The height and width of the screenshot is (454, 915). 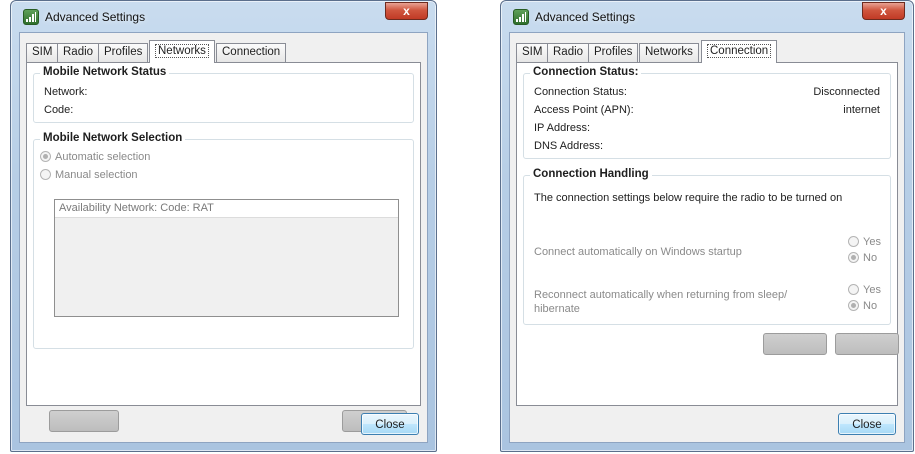 What do you see at coordinates (59, 110) in the screenshot?
I see `code-label: Code:` at bounding box center [59, 110].